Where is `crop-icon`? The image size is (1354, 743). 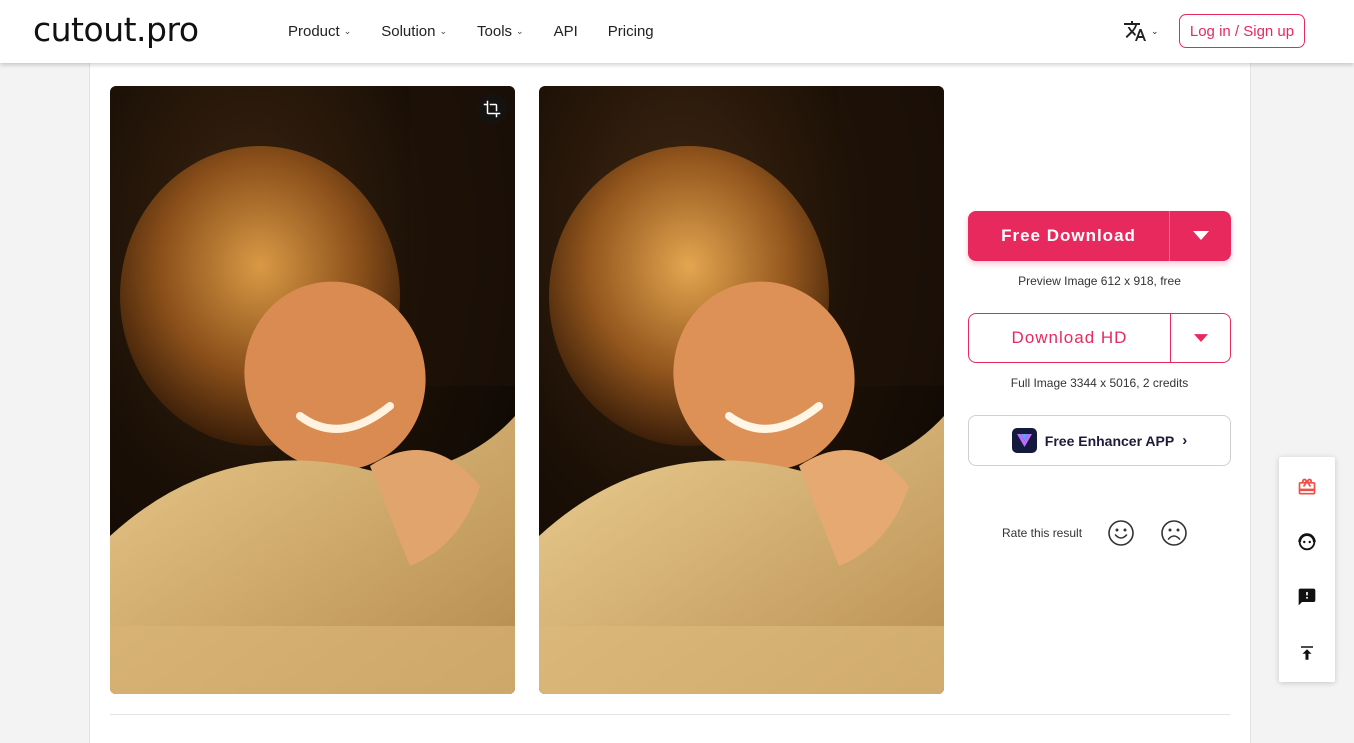
crop-icon is located at coordinates (492, 109).